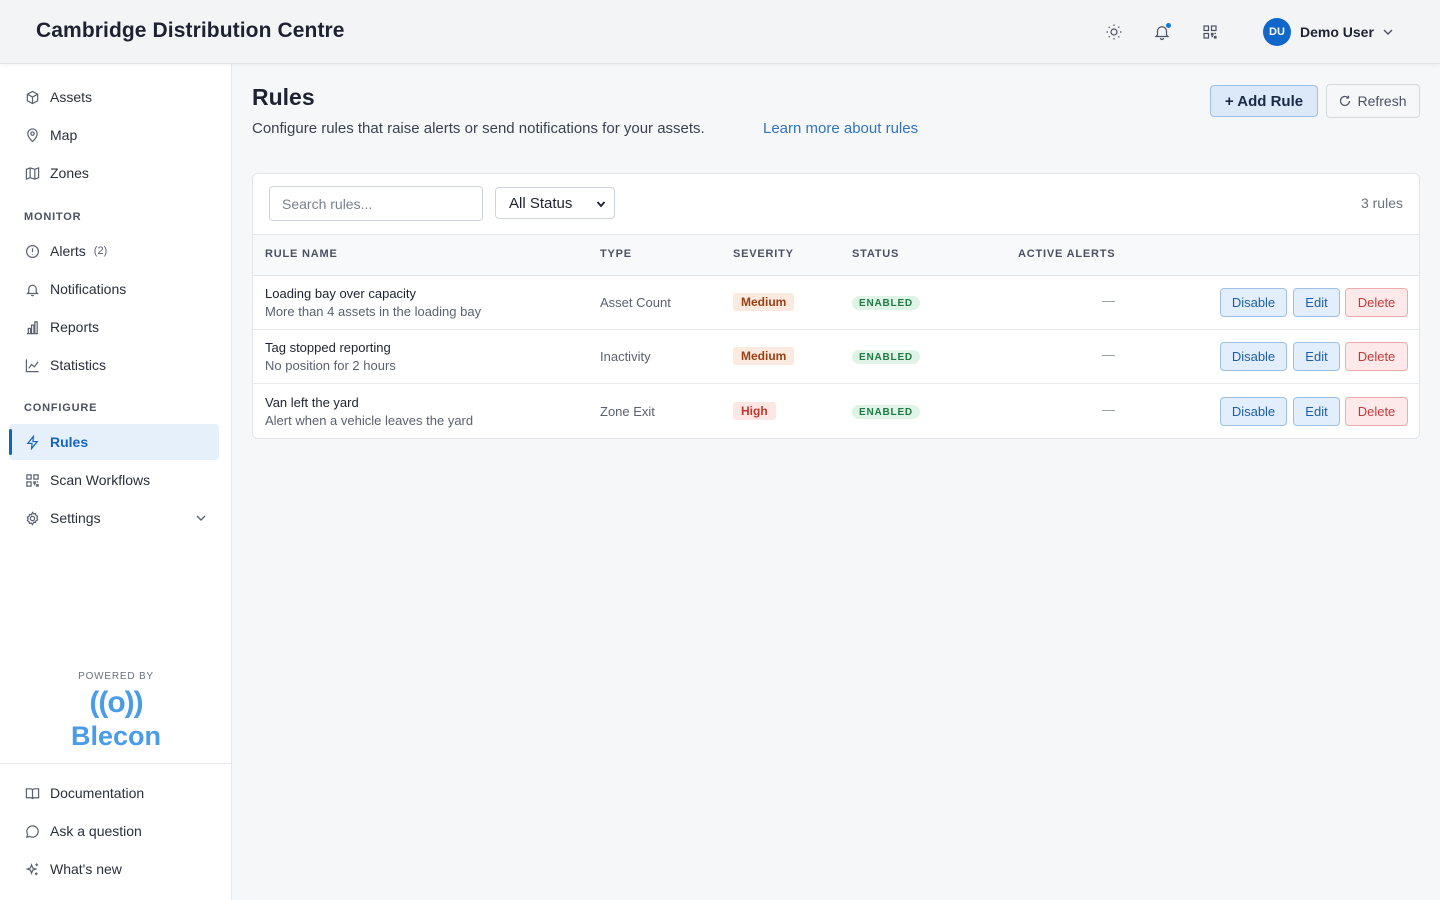 This screenshot has height=900, width=1440. I want to click on map-pin-icon, so click(32, 135).